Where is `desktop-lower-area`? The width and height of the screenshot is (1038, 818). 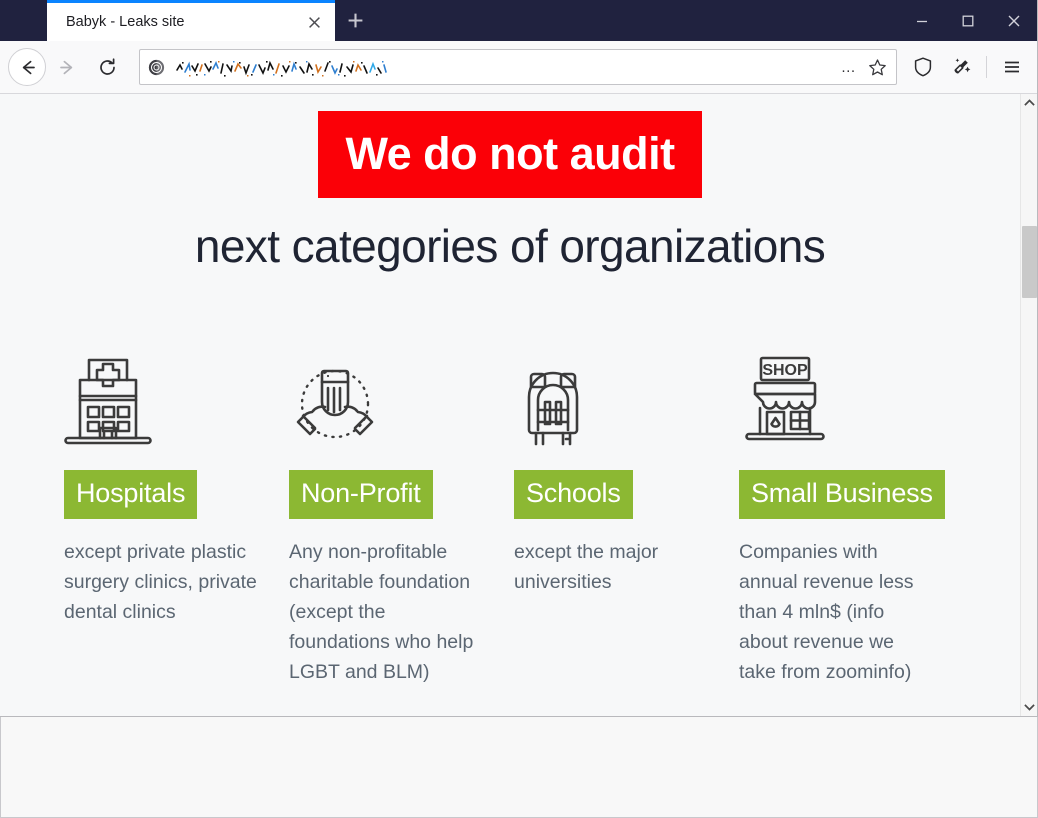
desktop-lower-area is located at coordinates (519, 767).